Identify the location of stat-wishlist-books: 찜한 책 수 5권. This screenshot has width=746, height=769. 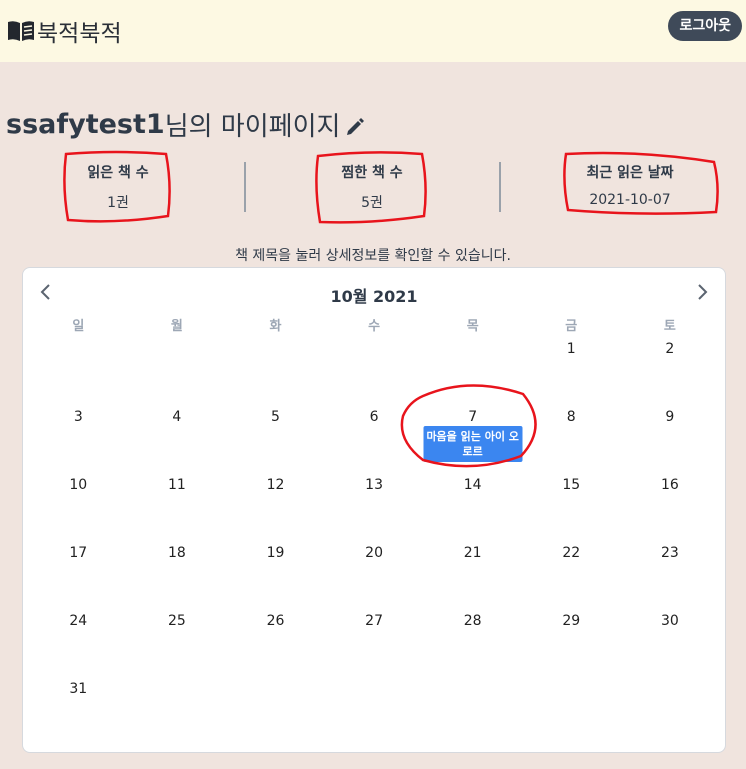
(372, 187).